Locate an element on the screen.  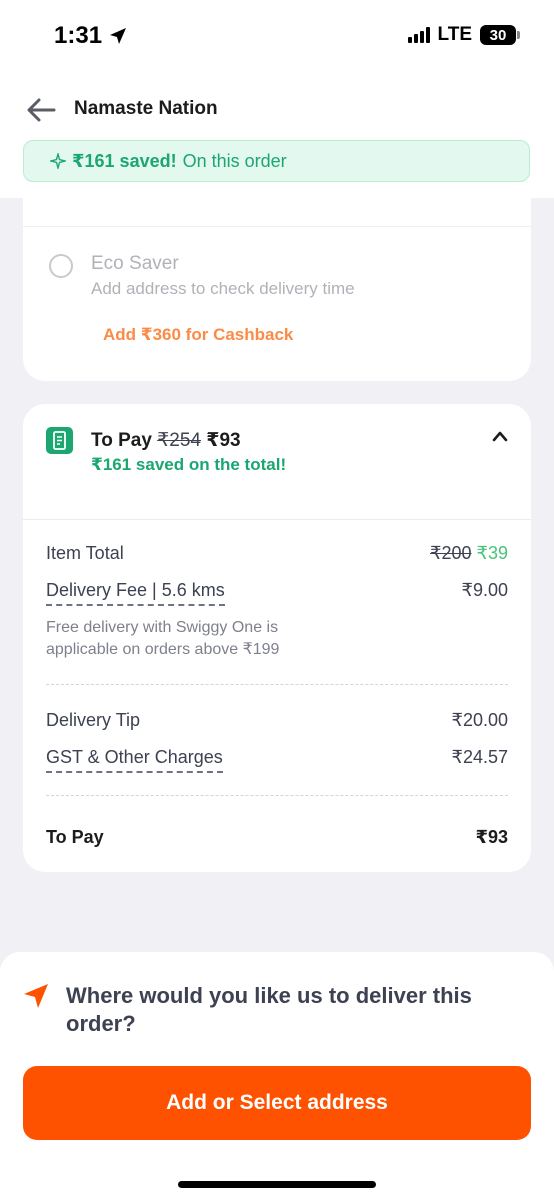
eco-saver-radio is located at coordinates (61, 266).